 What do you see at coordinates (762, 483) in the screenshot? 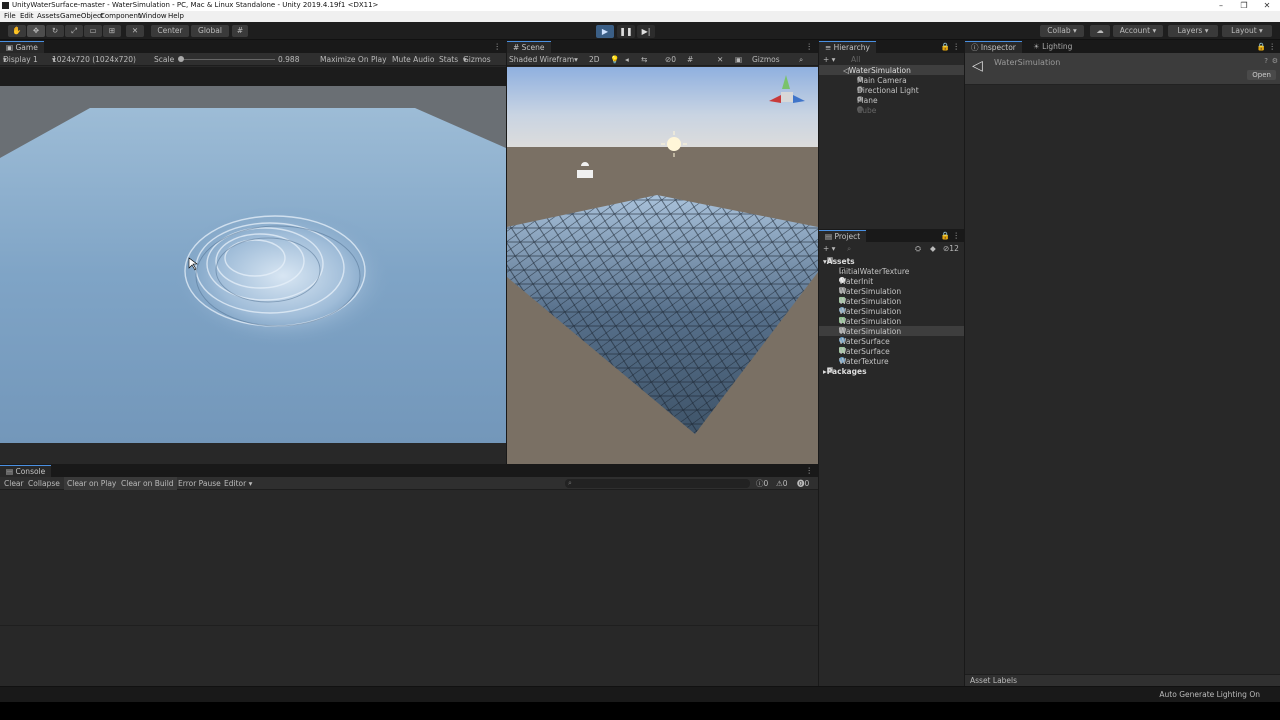
I see `console-log-count: ⓘ 0` at bounding box center [762, 483].